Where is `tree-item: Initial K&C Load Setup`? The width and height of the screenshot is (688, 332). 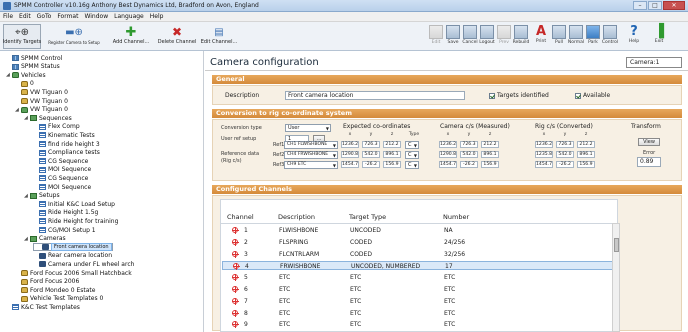 tree-item: Initial K&C Load Setup is located at coordinates (74, 204).